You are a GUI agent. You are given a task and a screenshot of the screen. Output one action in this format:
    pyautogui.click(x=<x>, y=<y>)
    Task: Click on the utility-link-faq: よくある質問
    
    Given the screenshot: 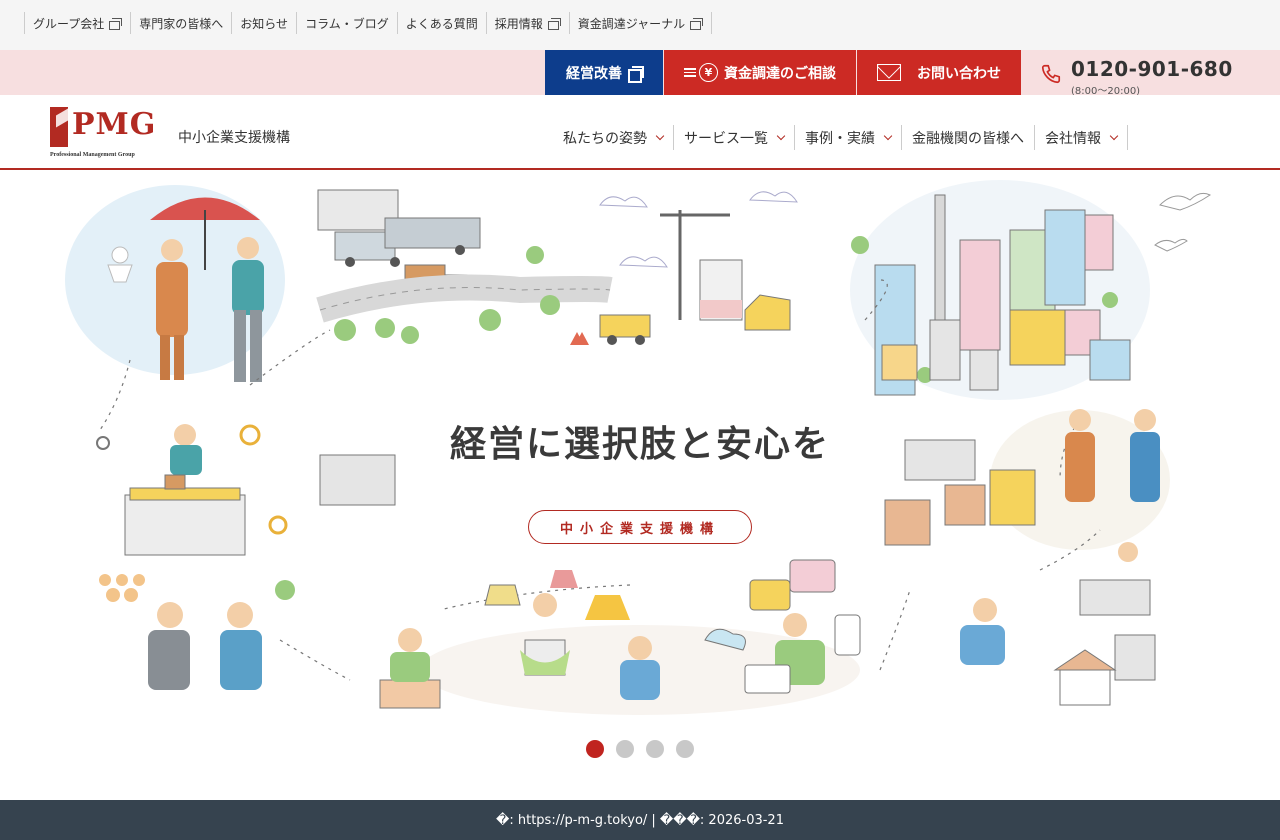 What is the action you would take?
    pyautogui.click(x=441, y=23)
    